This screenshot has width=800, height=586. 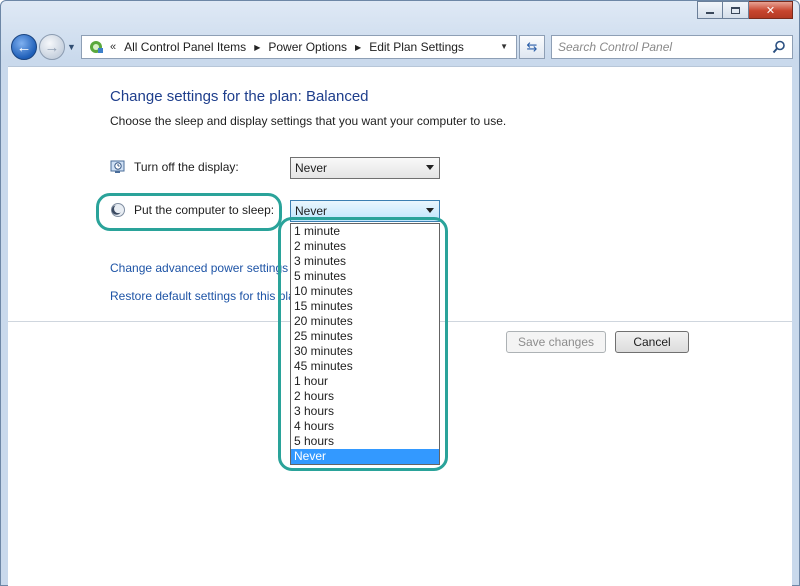 What do you see at coordinates (657, 47) in the screenshot?
I see `search-input` at bounding box center [657, 47].